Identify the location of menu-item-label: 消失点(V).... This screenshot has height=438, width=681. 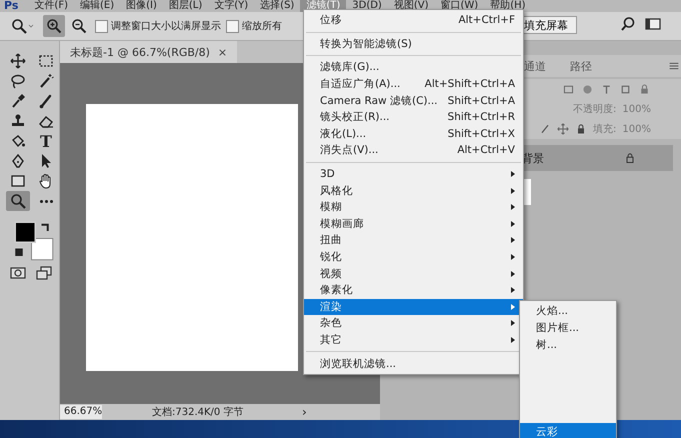
(350, 150).